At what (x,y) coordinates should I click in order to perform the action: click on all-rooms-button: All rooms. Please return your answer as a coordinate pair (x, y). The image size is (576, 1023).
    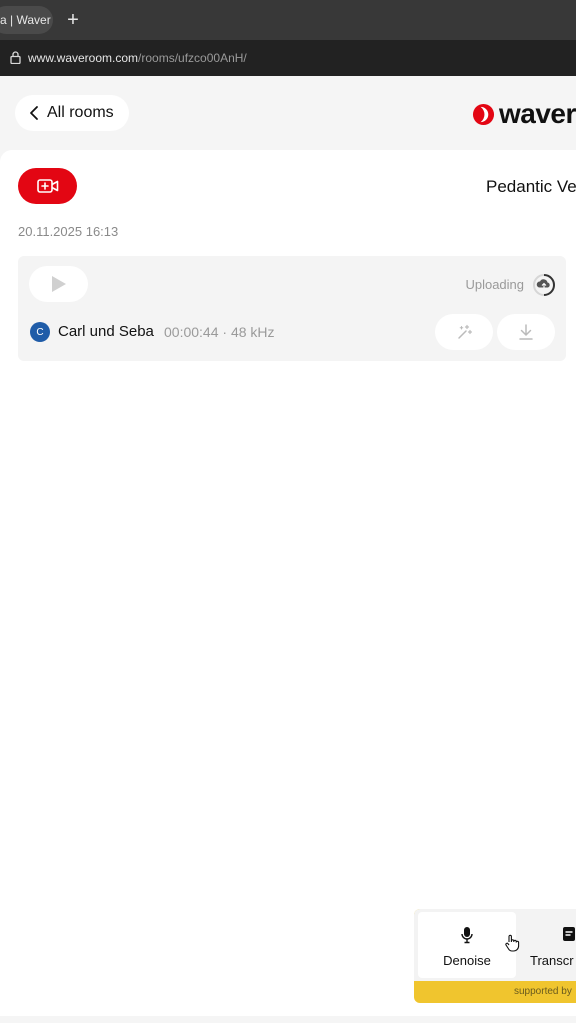
    Looking at the image, I should click on (72, 113).